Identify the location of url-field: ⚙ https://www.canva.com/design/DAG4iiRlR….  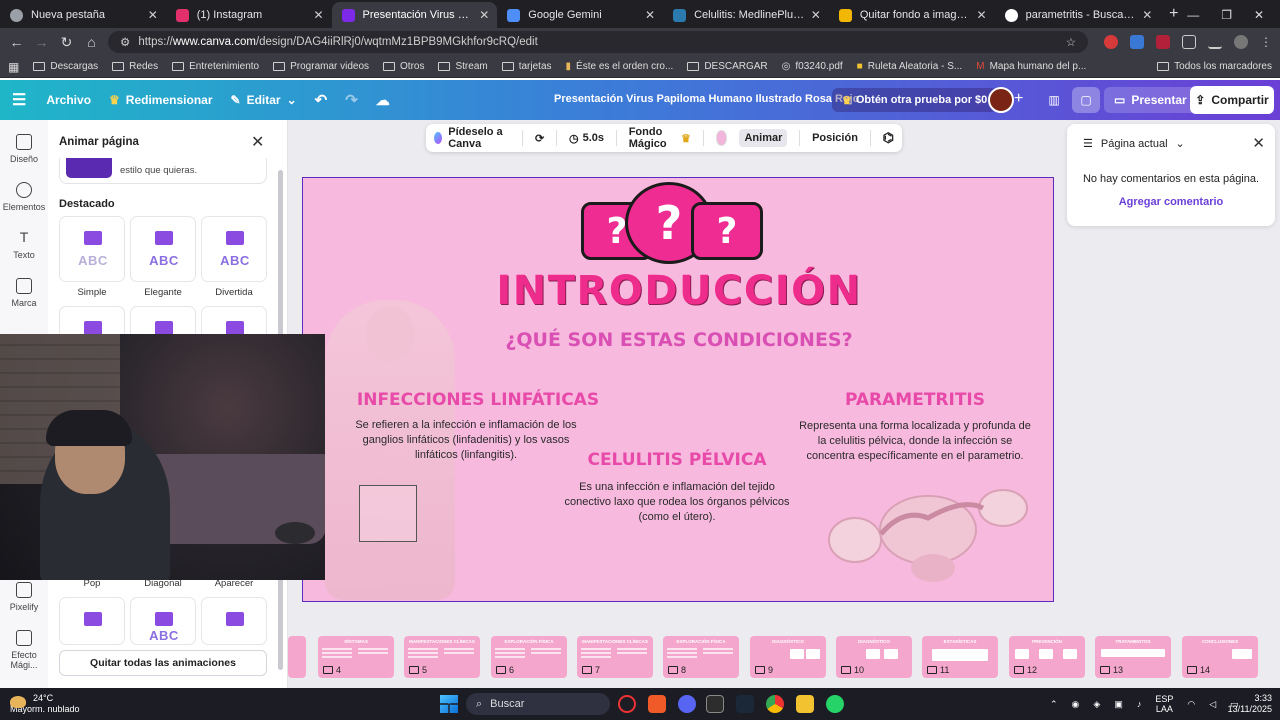
(598, 42).